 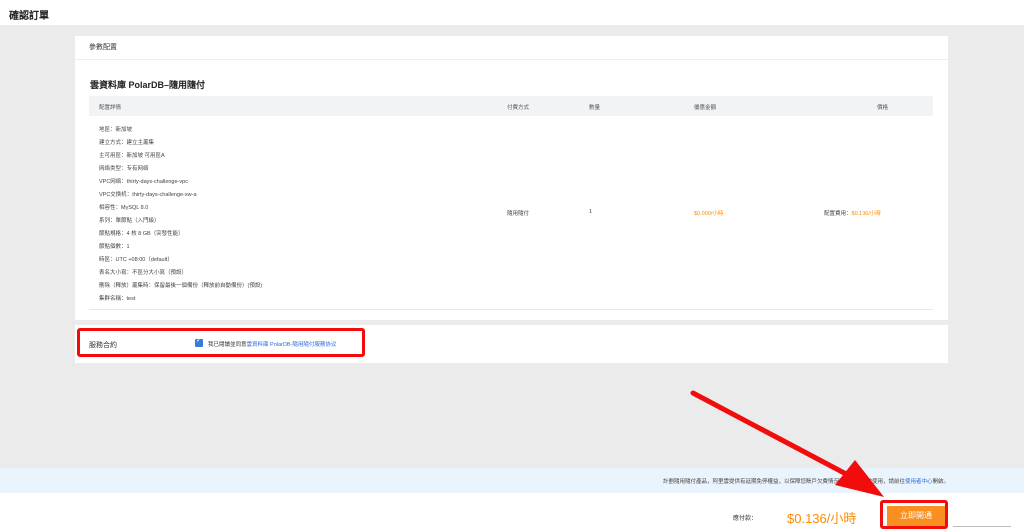 What do you see at coordinates (770, 434) in the screenshot?
I see `annotation-arrow-line` at bounding box center [770, 434].